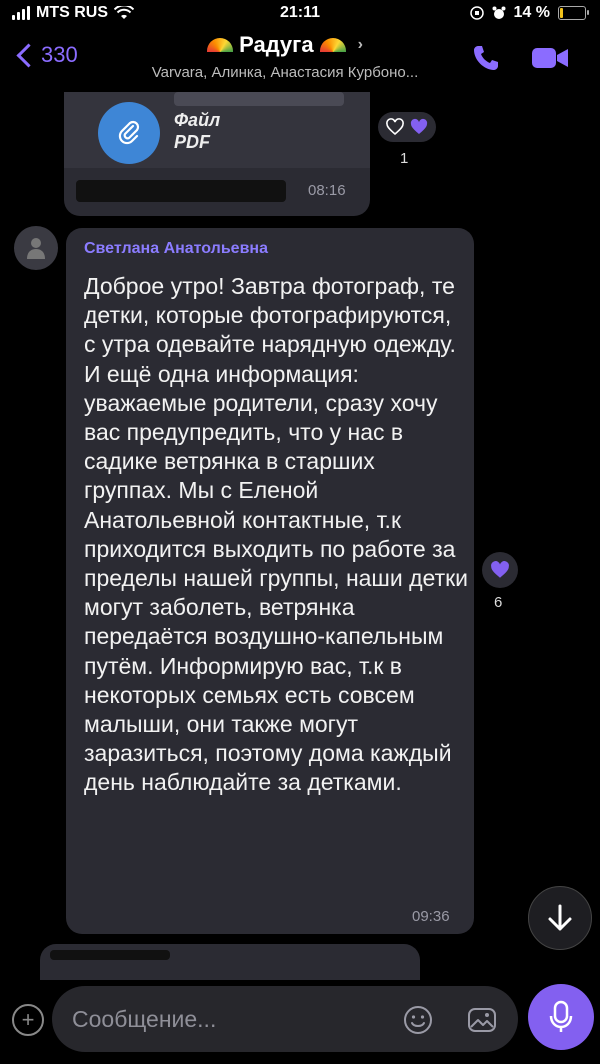 The width and height of the screenshot is (600, 1064). I want to click on back-button: 330, so click(46, 55).